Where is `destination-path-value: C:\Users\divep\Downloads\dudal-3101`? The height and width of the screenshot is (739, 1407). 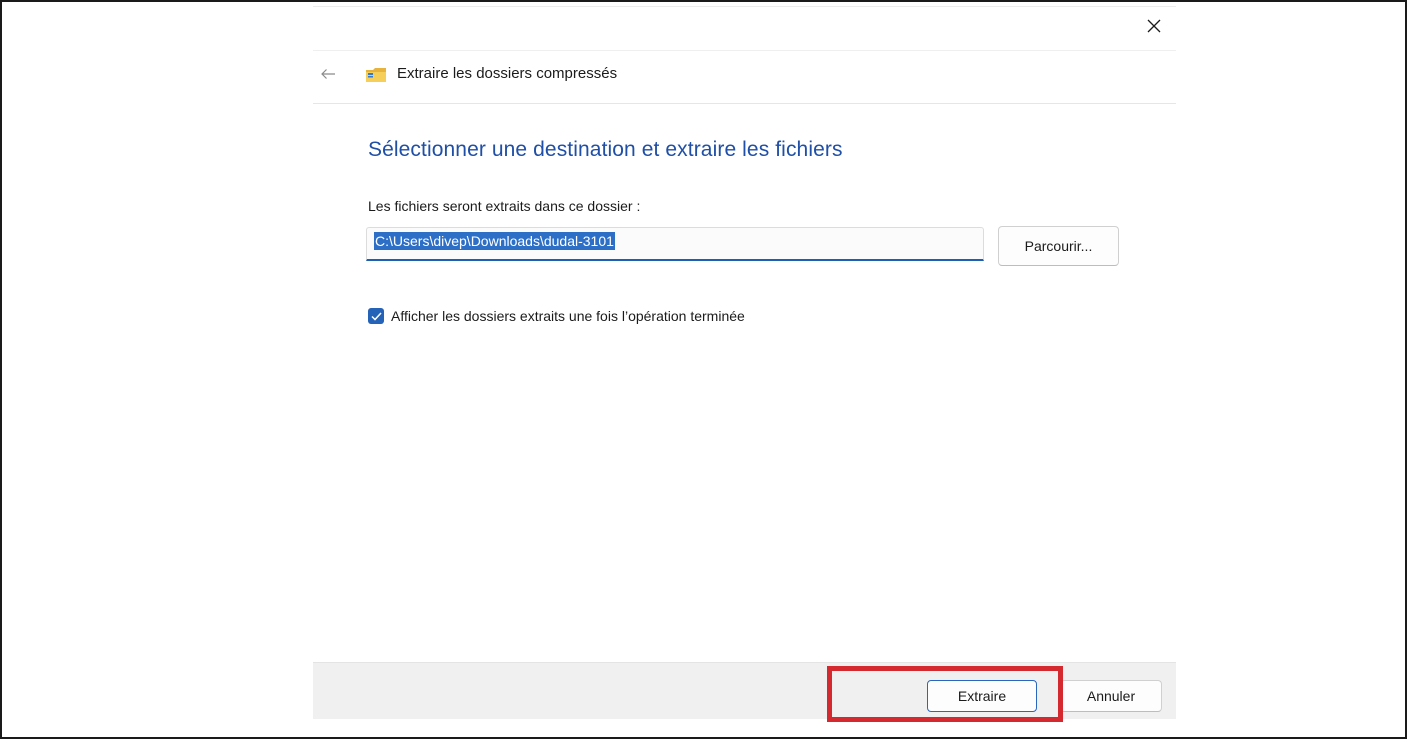
destination-path-value: C:\Users\divep\Downloads\dudal-3101 is located at coordinates (494, 241).